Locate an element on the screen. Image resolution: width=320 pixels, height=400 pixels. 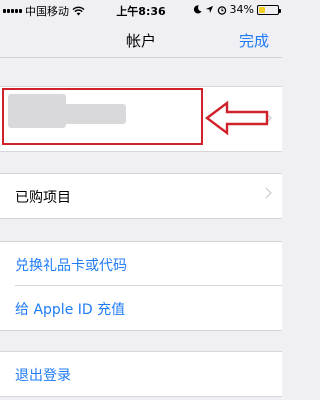
chevron-right-icon is located at coordinates (266, 193).